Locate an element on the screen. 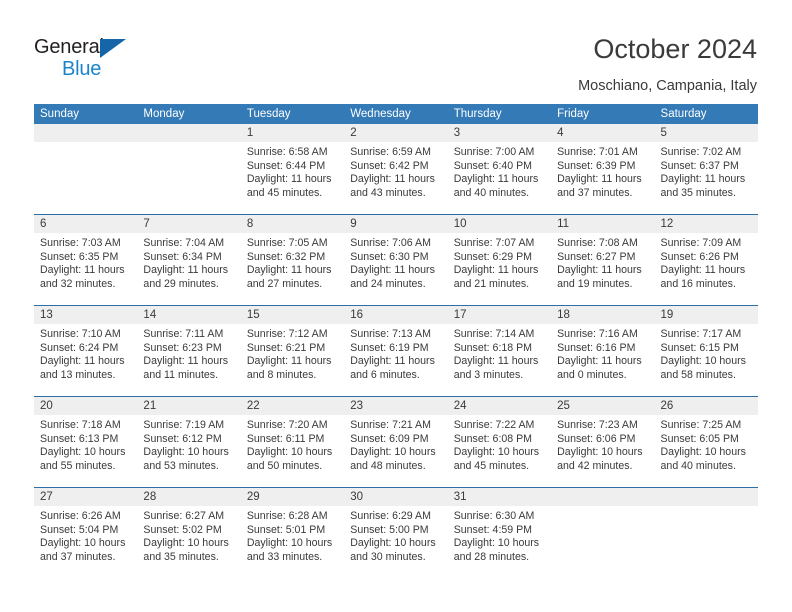 The width and height of the screenshot is (792, 612). day-number: 30 is located at coordinates (395, 497).